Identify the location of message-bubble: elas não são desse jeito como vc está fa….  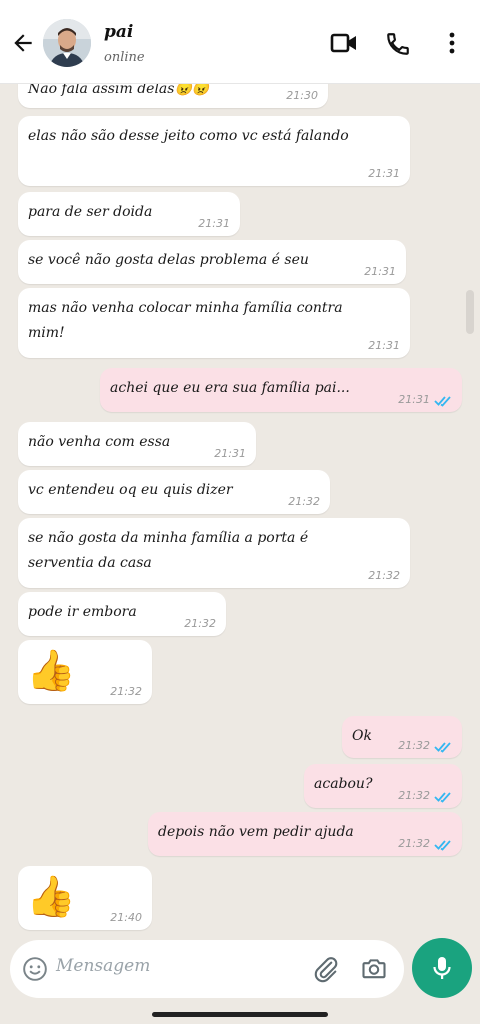
(214, 151).